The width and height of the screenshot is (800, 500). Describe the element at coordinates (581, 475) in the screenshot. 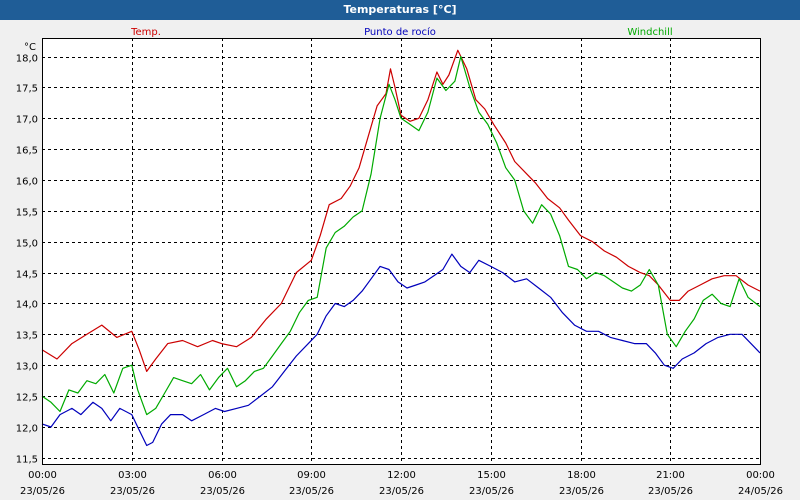

I see `x-tick-time: 18:00` at that location.